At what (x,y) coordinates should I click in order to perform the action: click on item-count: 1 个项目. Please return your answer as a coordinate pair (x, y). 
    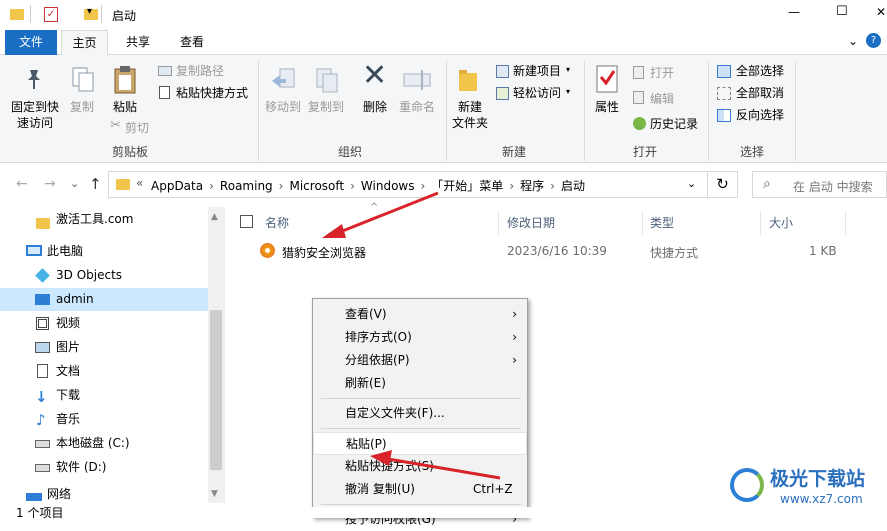
    Looking at the image, I should click on (40, 513).